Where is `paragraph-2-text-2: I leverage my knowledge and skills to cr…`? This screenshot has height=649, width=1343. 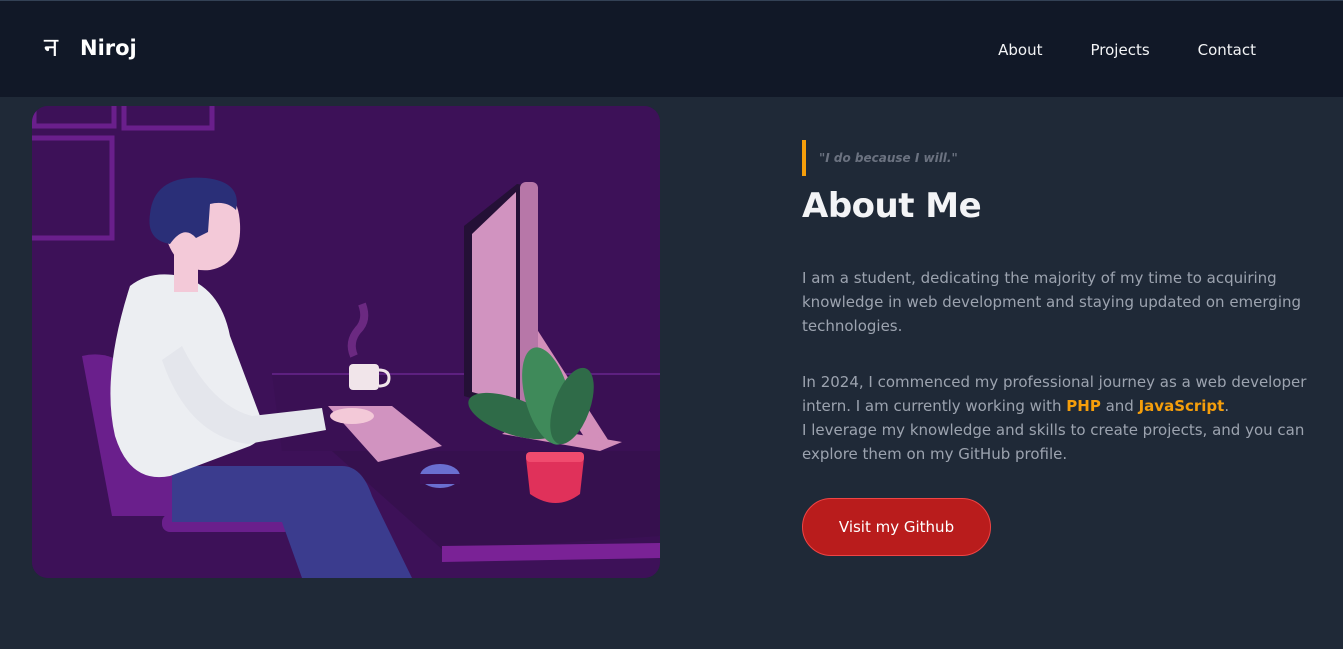 paragraph-2-text-2: I leverage my knowledge and skills to cr… is located at coordinates (1053, 442).